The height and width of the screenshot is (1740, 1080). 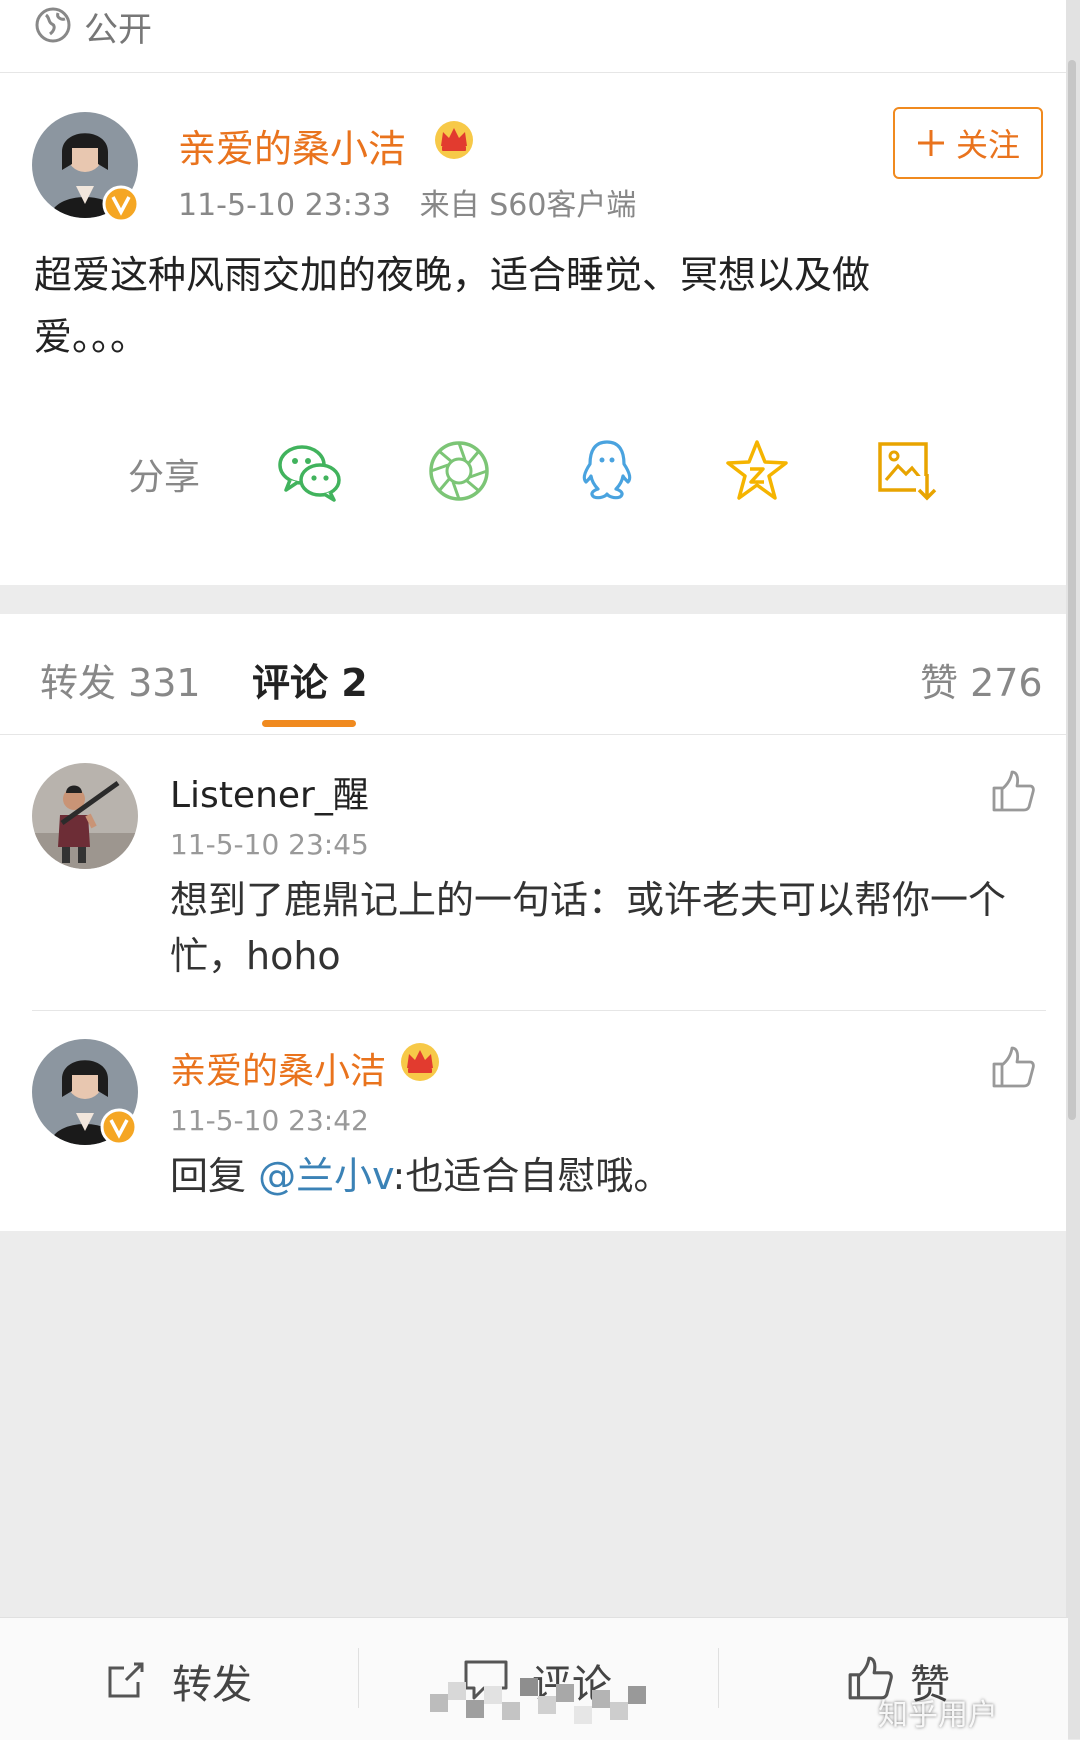 I want to click on comment-text: 回复 @兰小v:也适合自慰哦。, so click(x=420, y=1176).